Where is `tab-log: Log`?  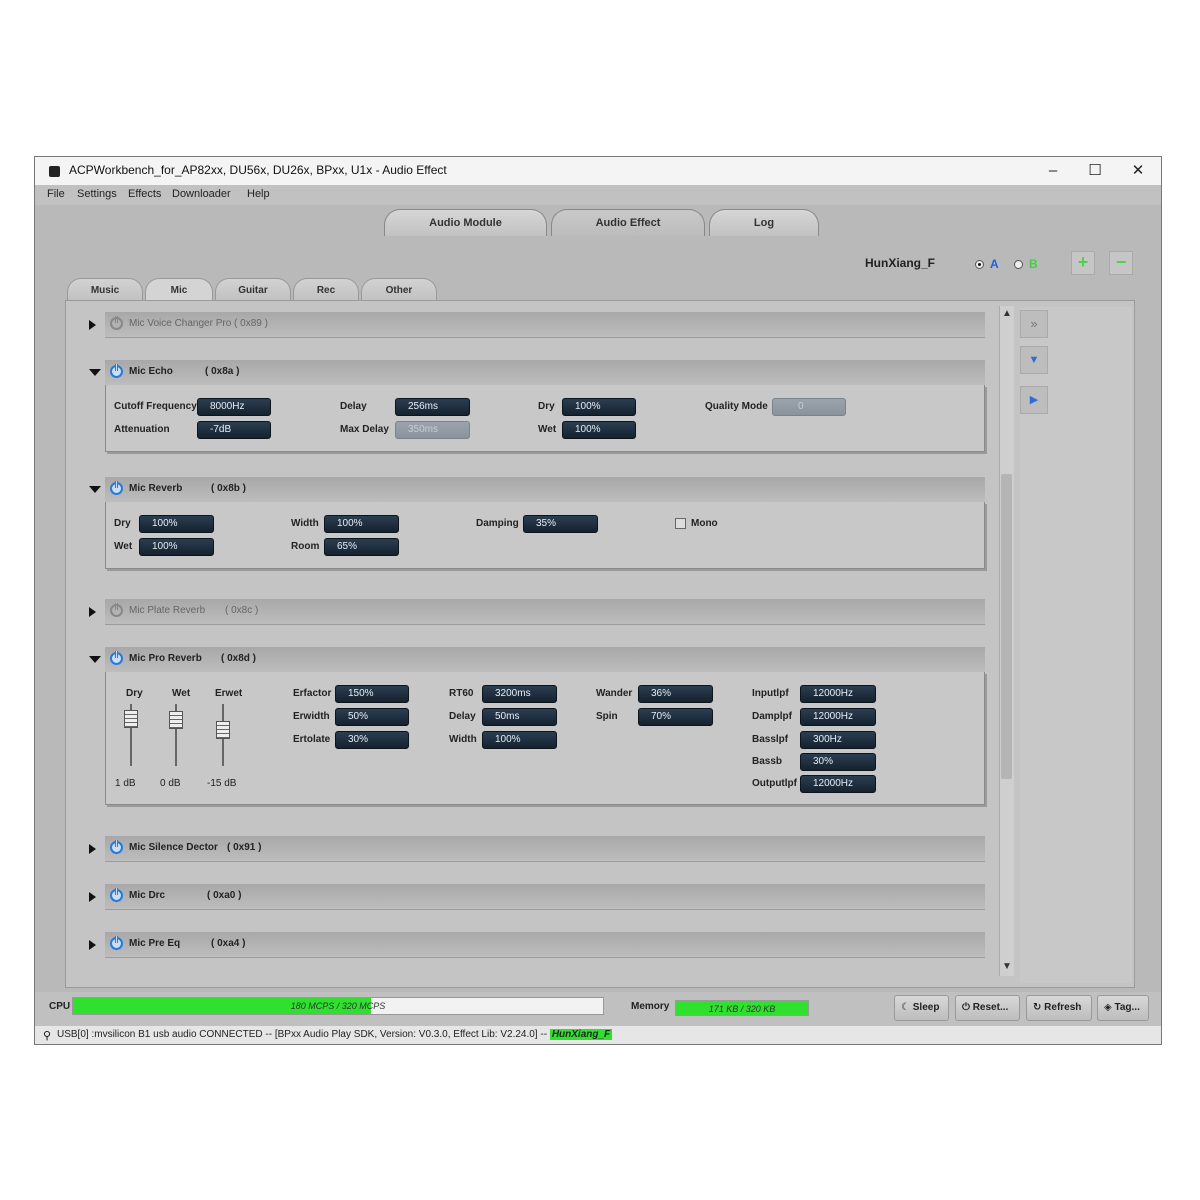 tab-log: Log is located at coordinates (764, 222).